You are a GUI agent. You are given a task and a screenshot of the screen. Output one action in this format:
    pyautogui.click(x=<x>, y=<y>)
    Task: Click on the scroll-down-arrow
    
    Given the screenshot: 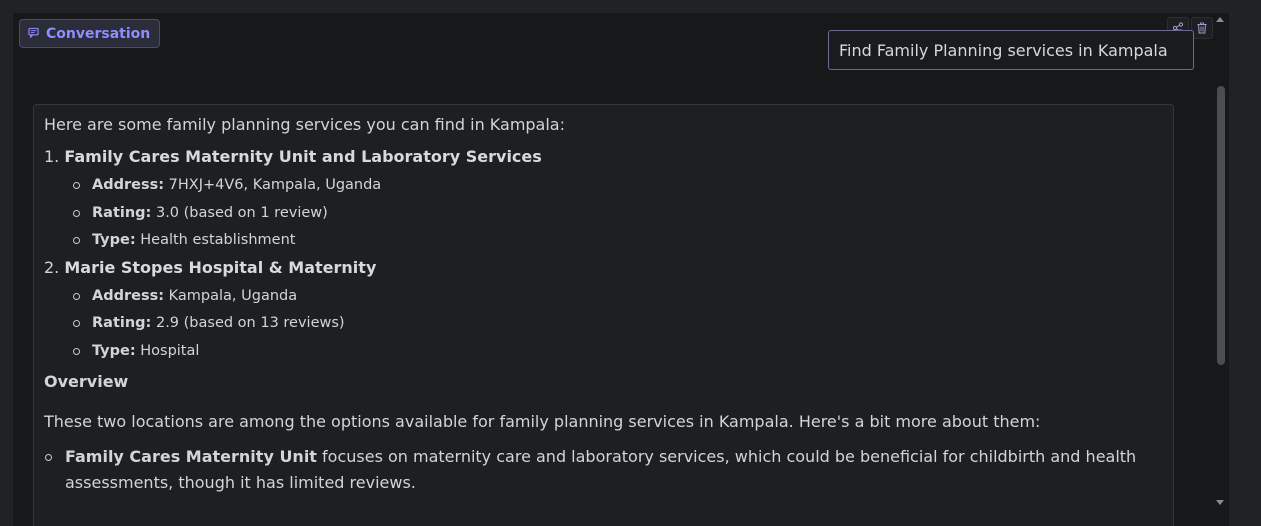 What is the action you would take?
    pyautogui.click(x=1220, y=502)
    